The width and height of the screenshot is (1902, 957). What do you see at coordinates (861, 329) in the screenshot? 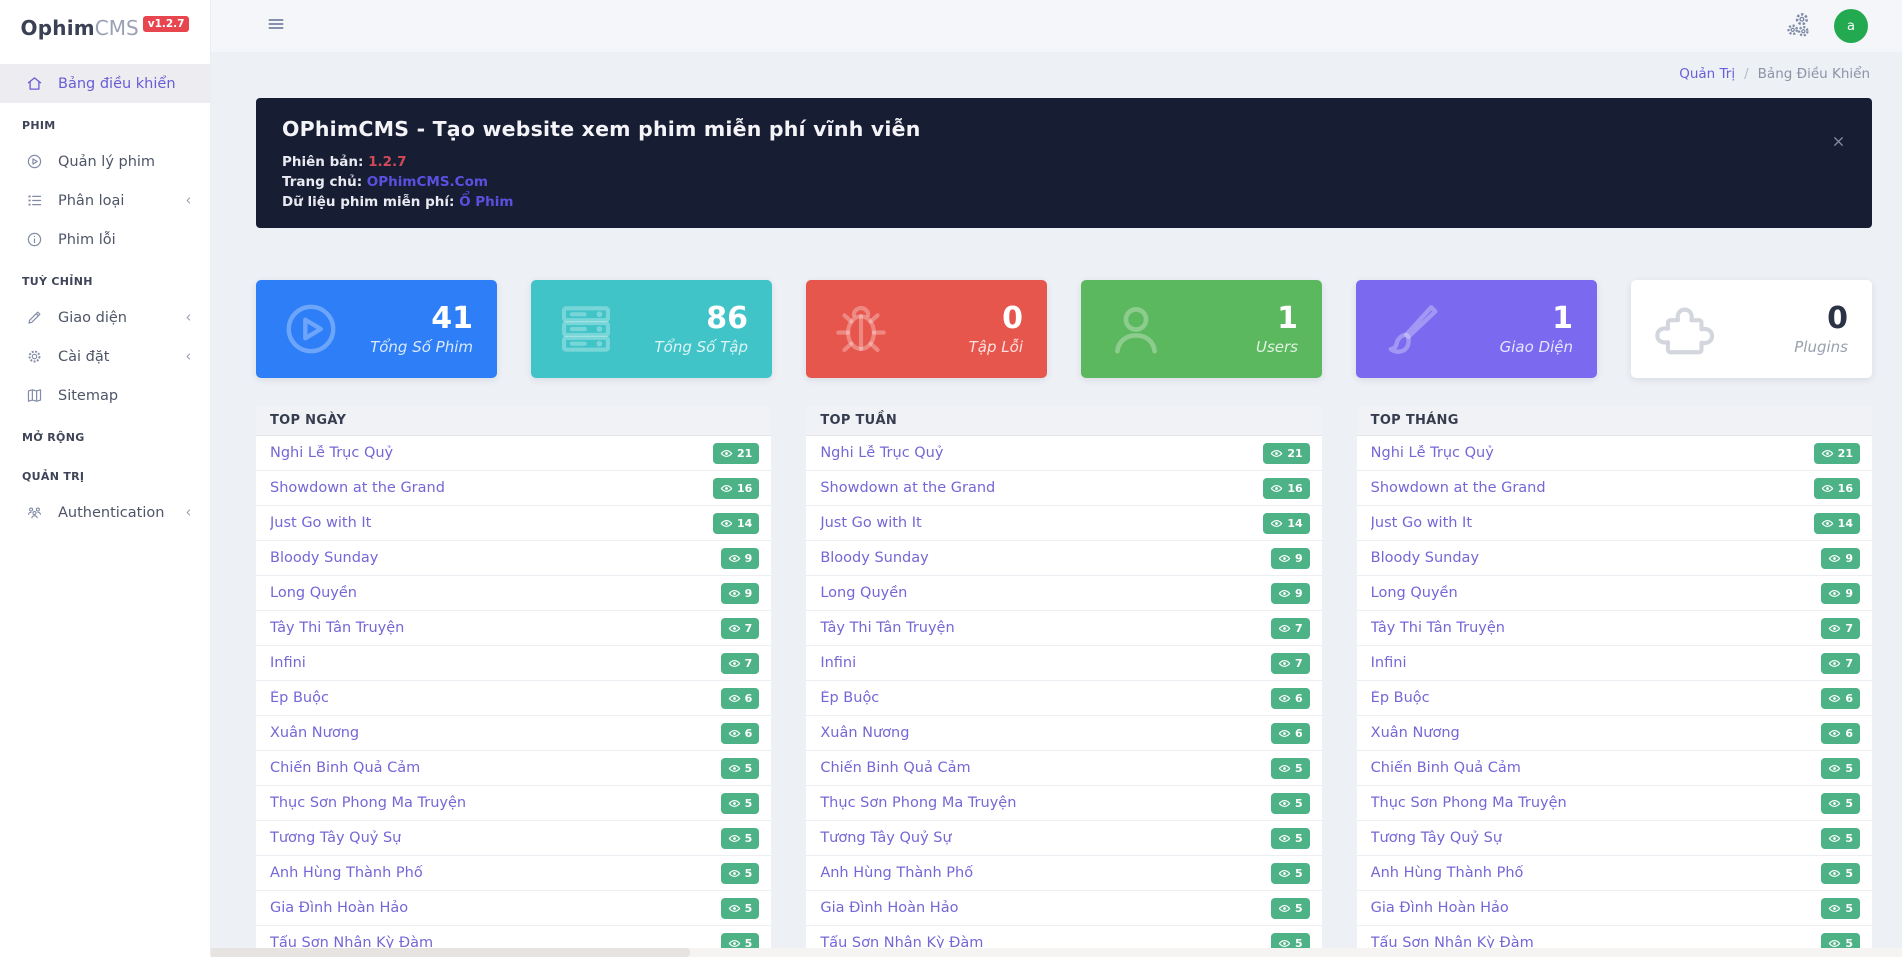
I see `bug-icon` at bounding box center [861, 329].